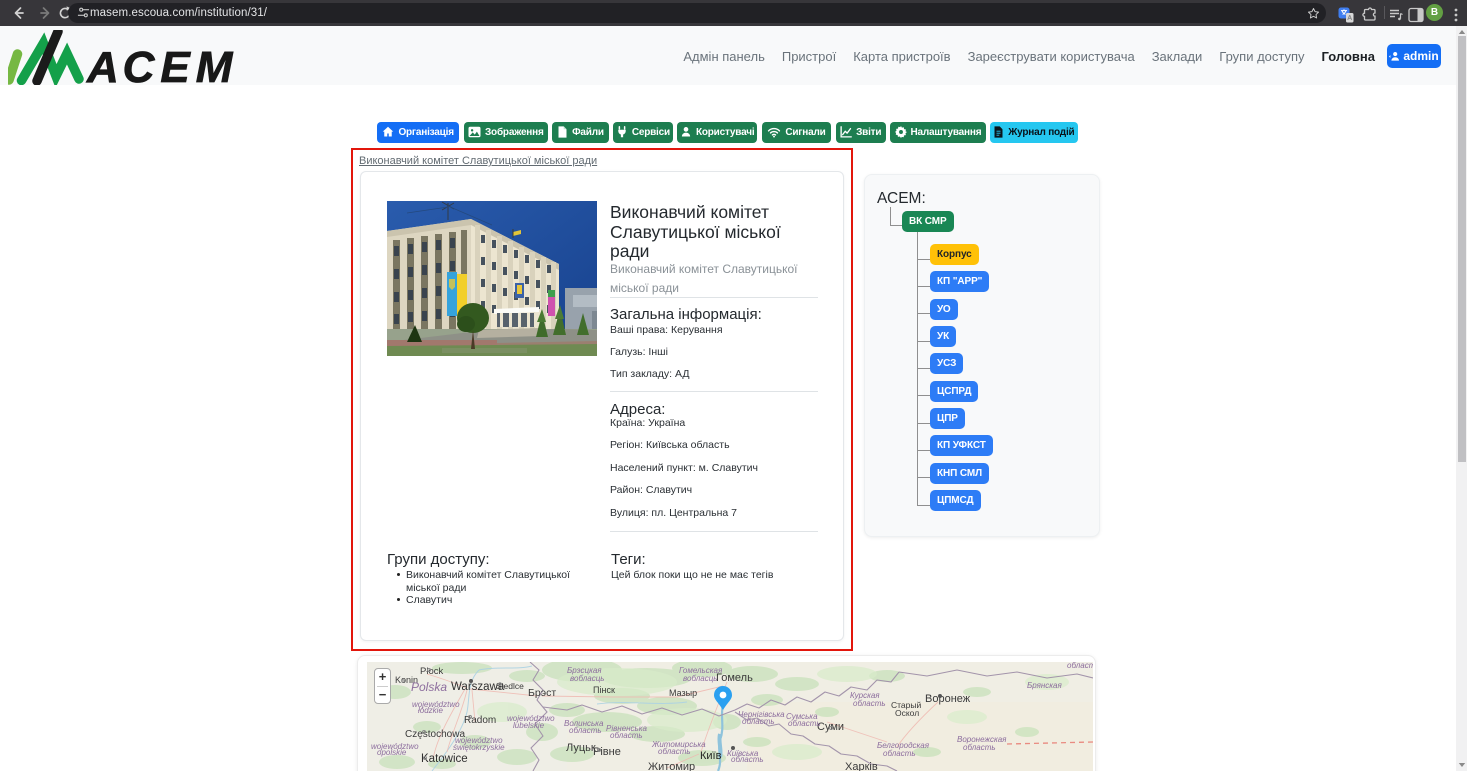 The width and height of the screenshot is (1467, 771). I want to click on svg-text: Житомир, so click(671, 766).